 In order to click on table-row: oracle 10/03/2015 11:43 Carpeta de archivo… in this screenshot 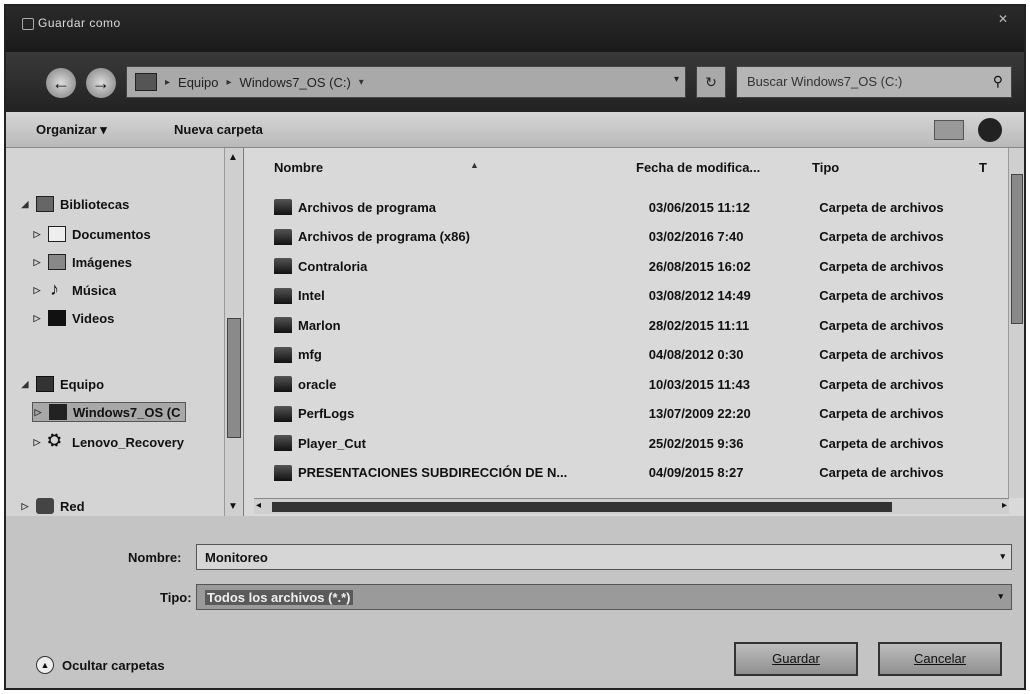, I will do `click(629, 384)`.